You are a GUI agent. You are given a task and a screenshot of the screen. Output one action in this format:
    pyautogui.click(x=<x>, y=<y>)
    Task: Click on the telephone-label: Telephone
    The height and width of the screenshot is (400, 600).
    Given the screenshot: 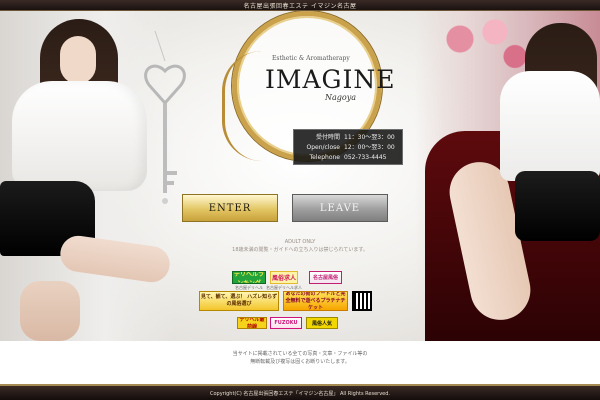 What is the action you would take?
    pyautogui.click(x=324, y=157)
    